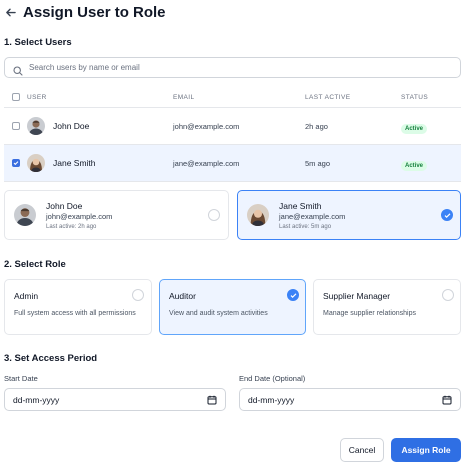 This screenshot has width=468, height=466. Describe the element at coordinates (35, 264) in the screenshot. I see `select-role-heading: 2. Select Role` at that location.